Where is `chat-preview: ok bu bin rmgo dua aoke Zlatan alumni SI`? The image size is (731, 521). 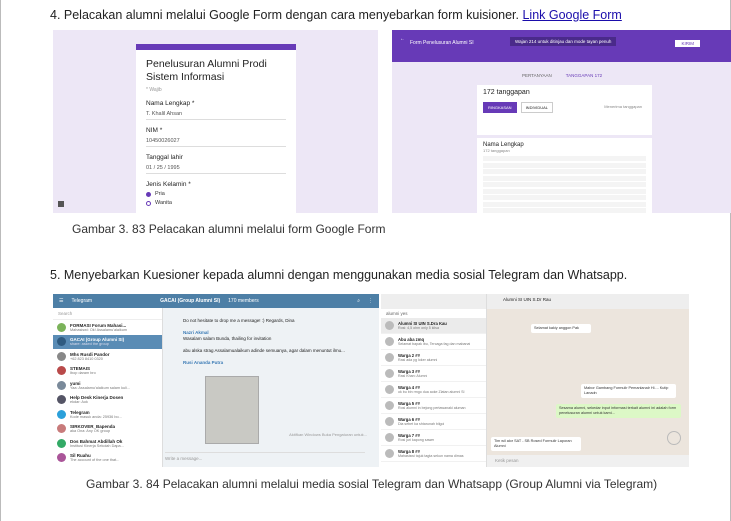
chat-preview: ok bu bin rmgo dua aoke Zlatan alumni SI is located at coordinates (431, 392).